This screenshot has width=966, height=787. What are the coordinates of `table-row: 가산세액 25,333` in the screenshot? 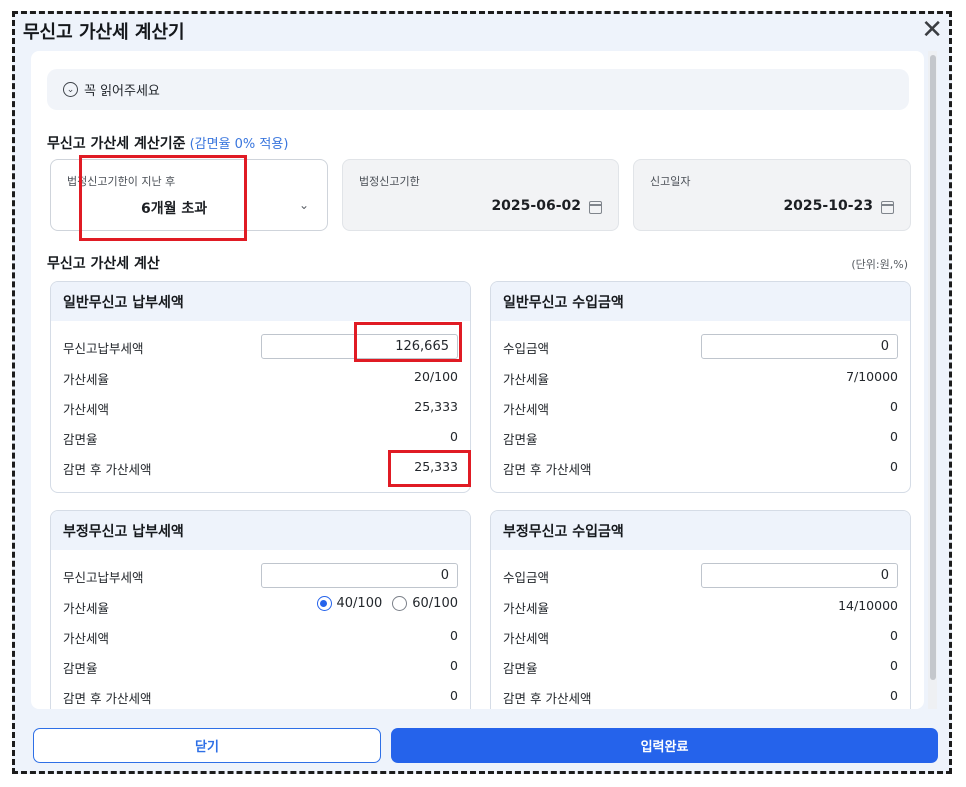 It's located at (260, 407).